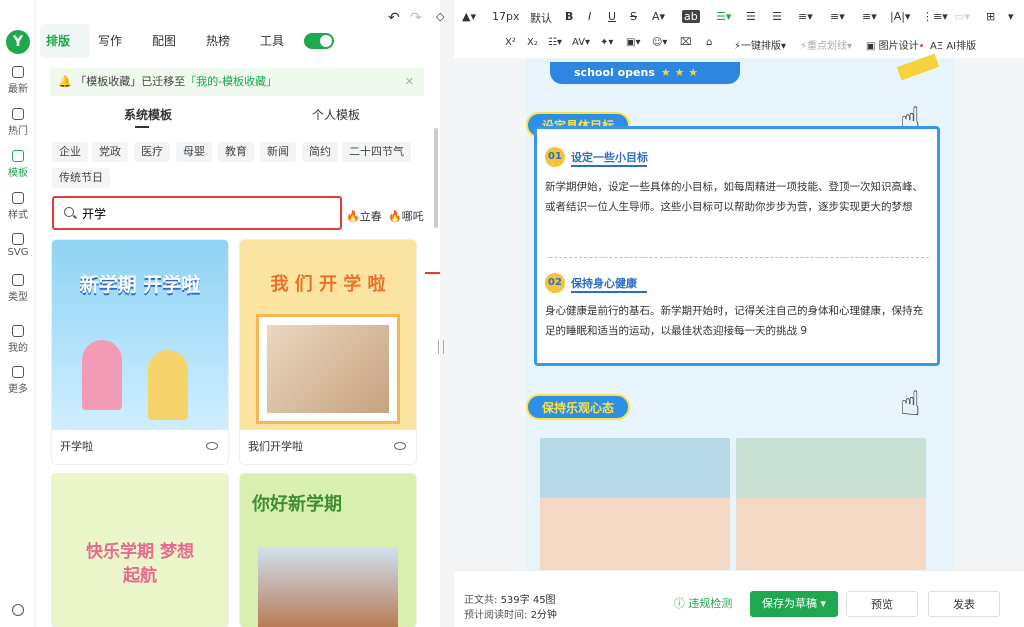  I want to click on tab-tools: 工具, so click(272, 41).